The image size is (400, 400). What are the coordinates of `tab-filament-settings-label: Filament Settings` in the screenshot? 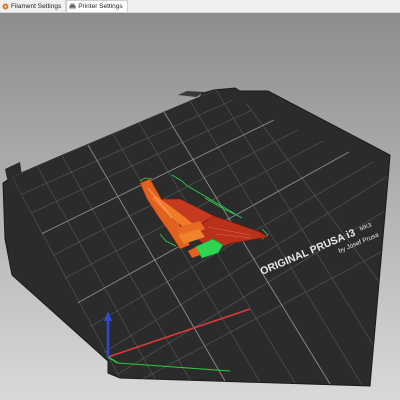 It's located at (36, 6).